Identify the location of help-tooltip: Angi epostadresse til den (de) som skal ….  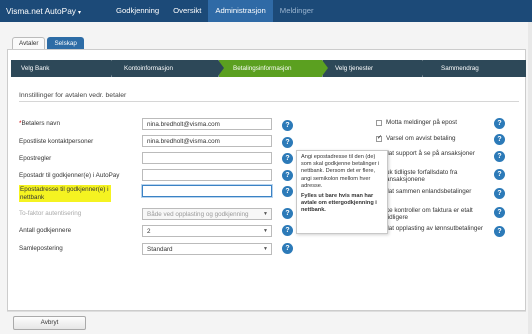
(342, 192).